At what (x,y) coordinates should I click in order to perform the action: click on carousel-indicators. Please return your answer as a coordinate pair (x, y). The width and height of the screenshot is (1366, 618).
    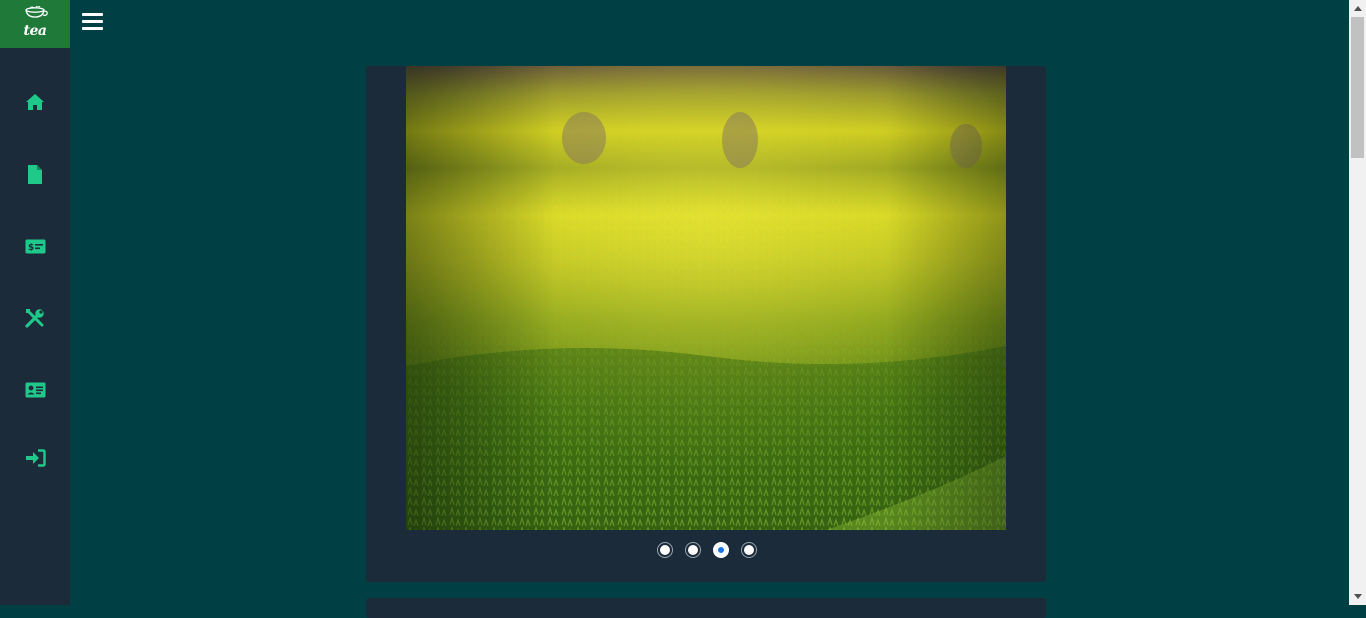
    Looking at the image, I should click on (706, 550).